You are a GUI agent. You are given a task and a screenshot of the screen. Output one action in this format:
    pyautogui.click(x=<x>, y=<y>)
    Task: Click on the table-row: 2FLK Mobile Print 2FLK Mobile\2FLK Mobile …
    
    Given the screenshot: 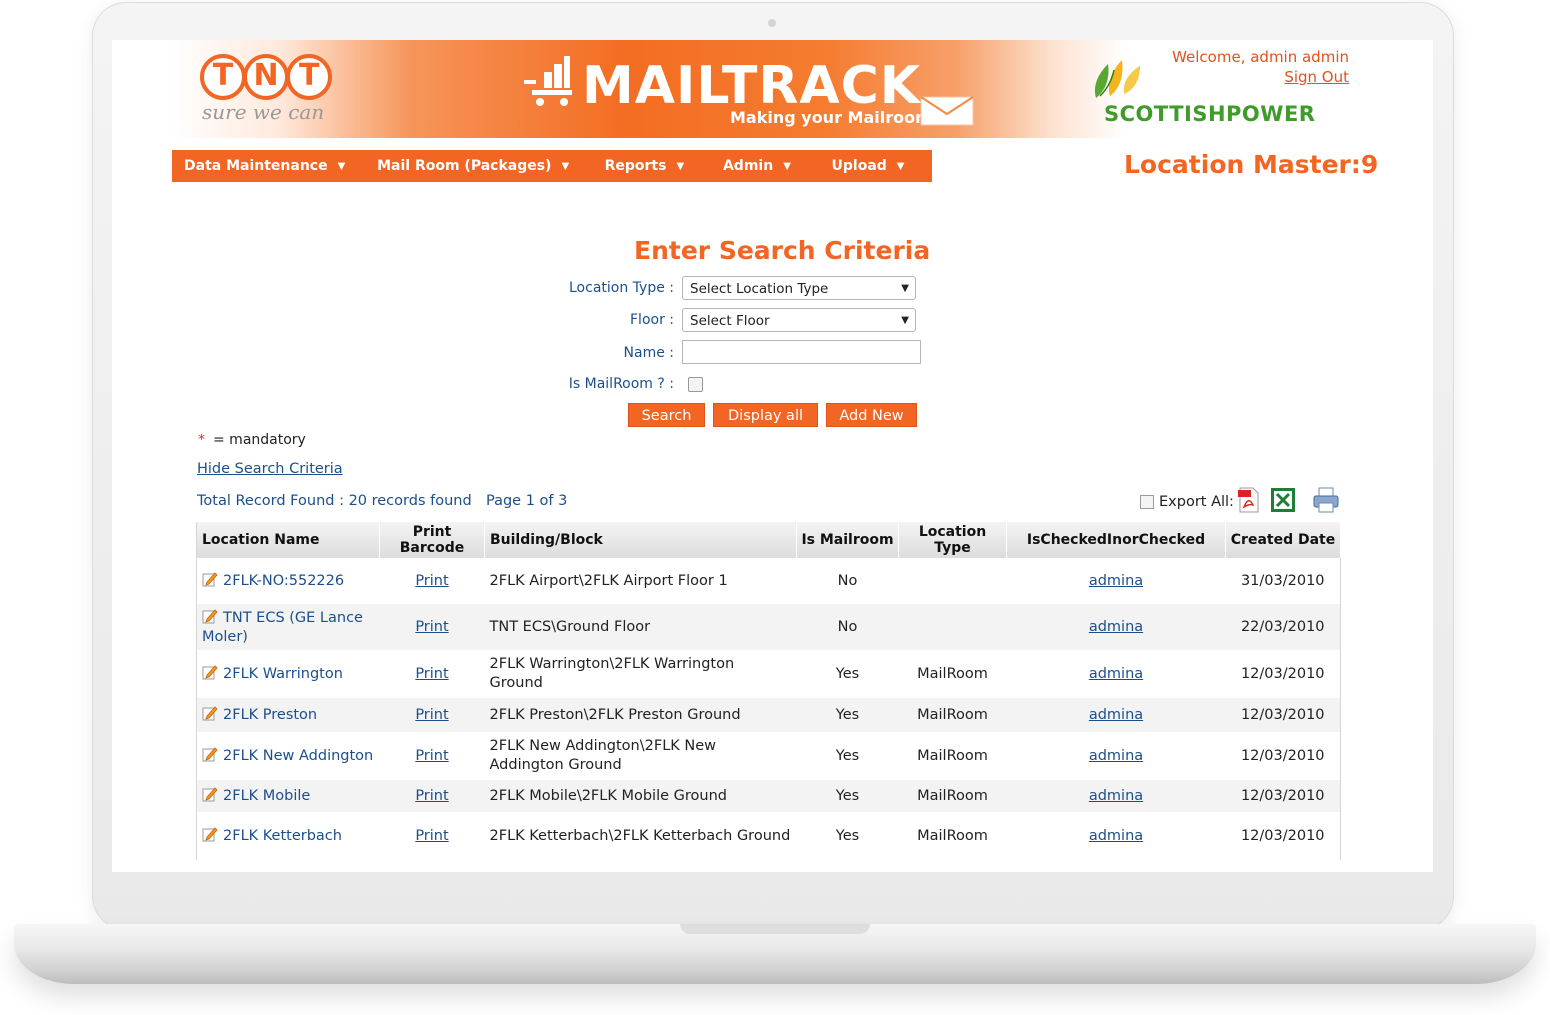 What is the action you would take?
    pyautogui.click(x=768, y=796)
    